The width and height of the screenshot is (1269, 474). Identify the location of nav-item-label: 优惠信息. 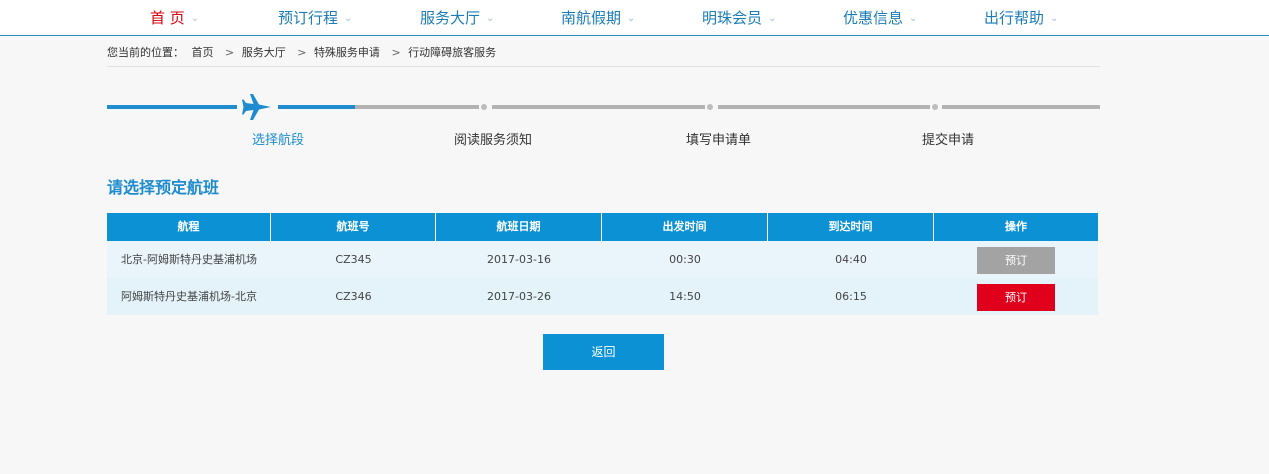
(873, 18).